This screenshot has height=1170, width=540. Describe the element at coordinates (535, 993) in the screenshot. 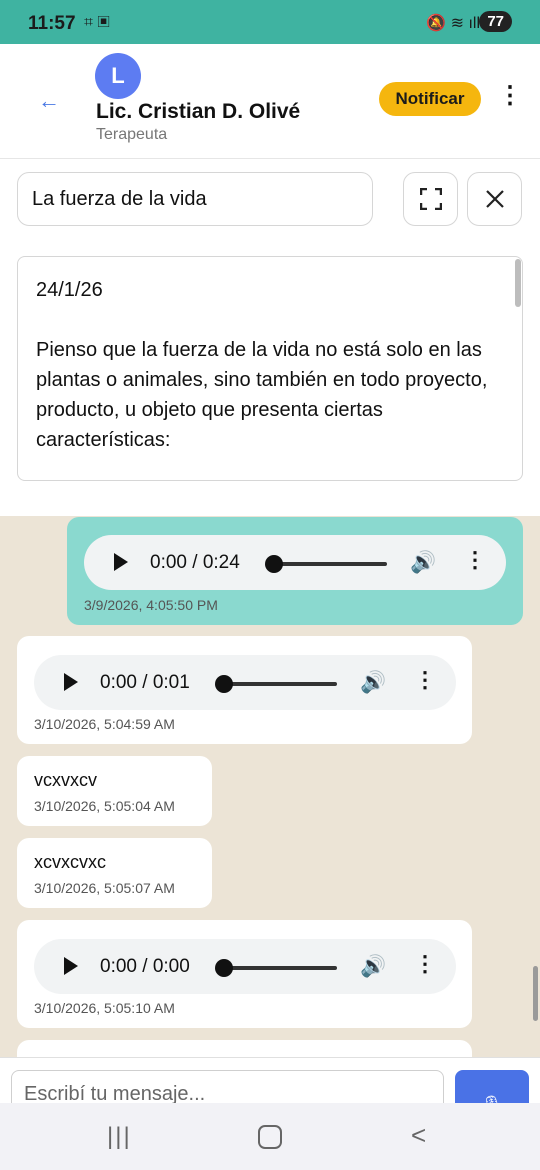

I see `chat-scrollbar` at that location.